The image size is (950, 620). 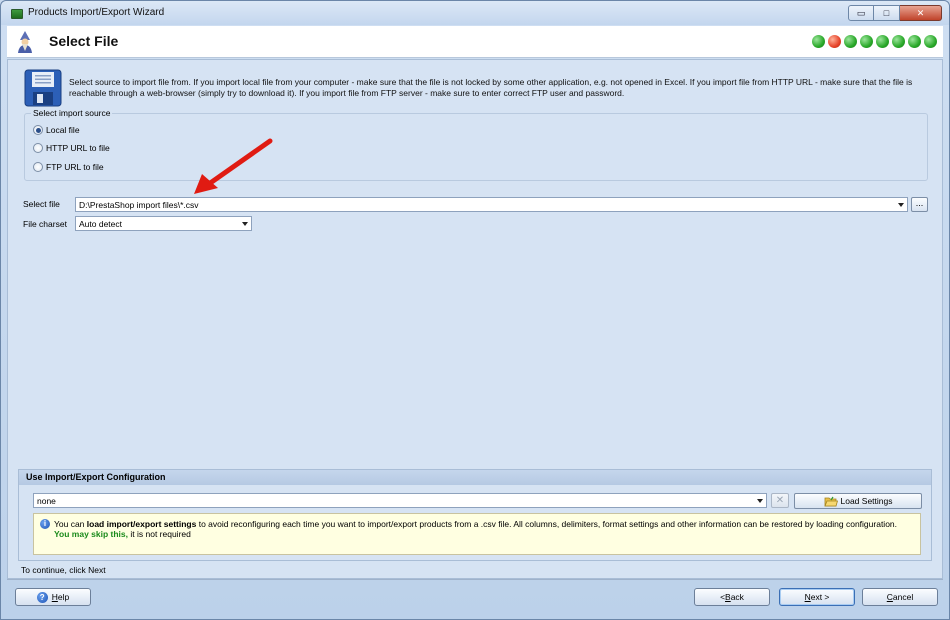 I want to click on select-file-label: Select file, so click(x=41, y=204).